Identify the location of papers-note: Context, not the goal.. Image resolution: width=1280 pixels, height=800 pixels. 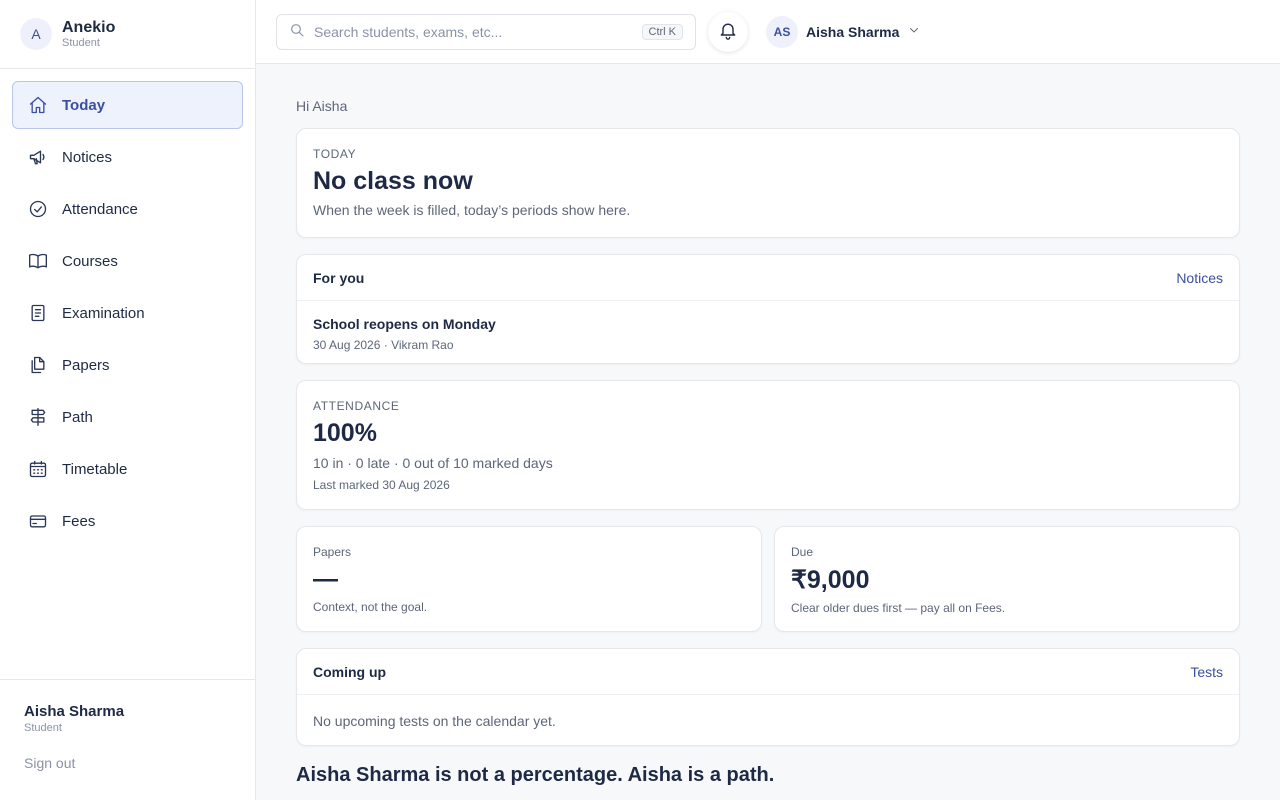
(370, 607).